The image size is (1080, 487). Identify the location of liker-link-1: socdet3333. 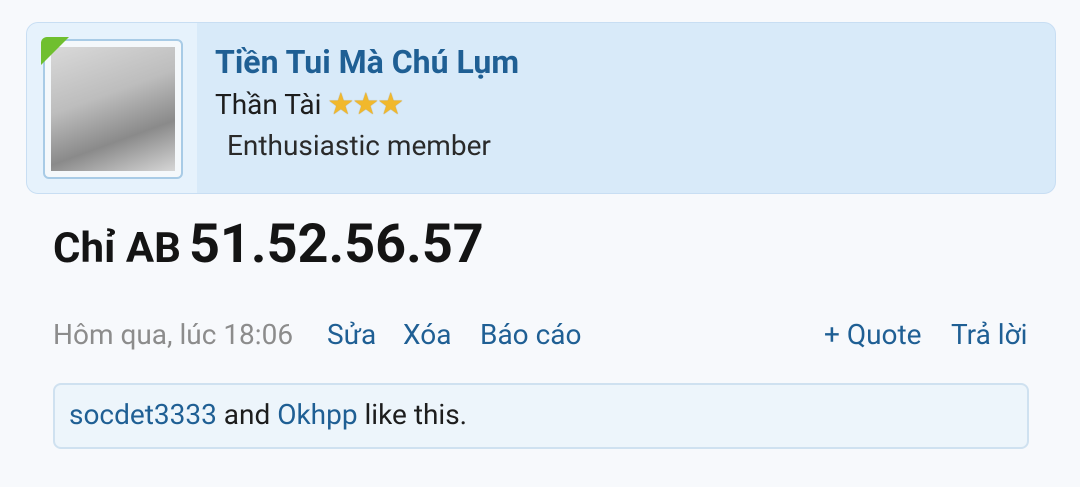
(143, 414).